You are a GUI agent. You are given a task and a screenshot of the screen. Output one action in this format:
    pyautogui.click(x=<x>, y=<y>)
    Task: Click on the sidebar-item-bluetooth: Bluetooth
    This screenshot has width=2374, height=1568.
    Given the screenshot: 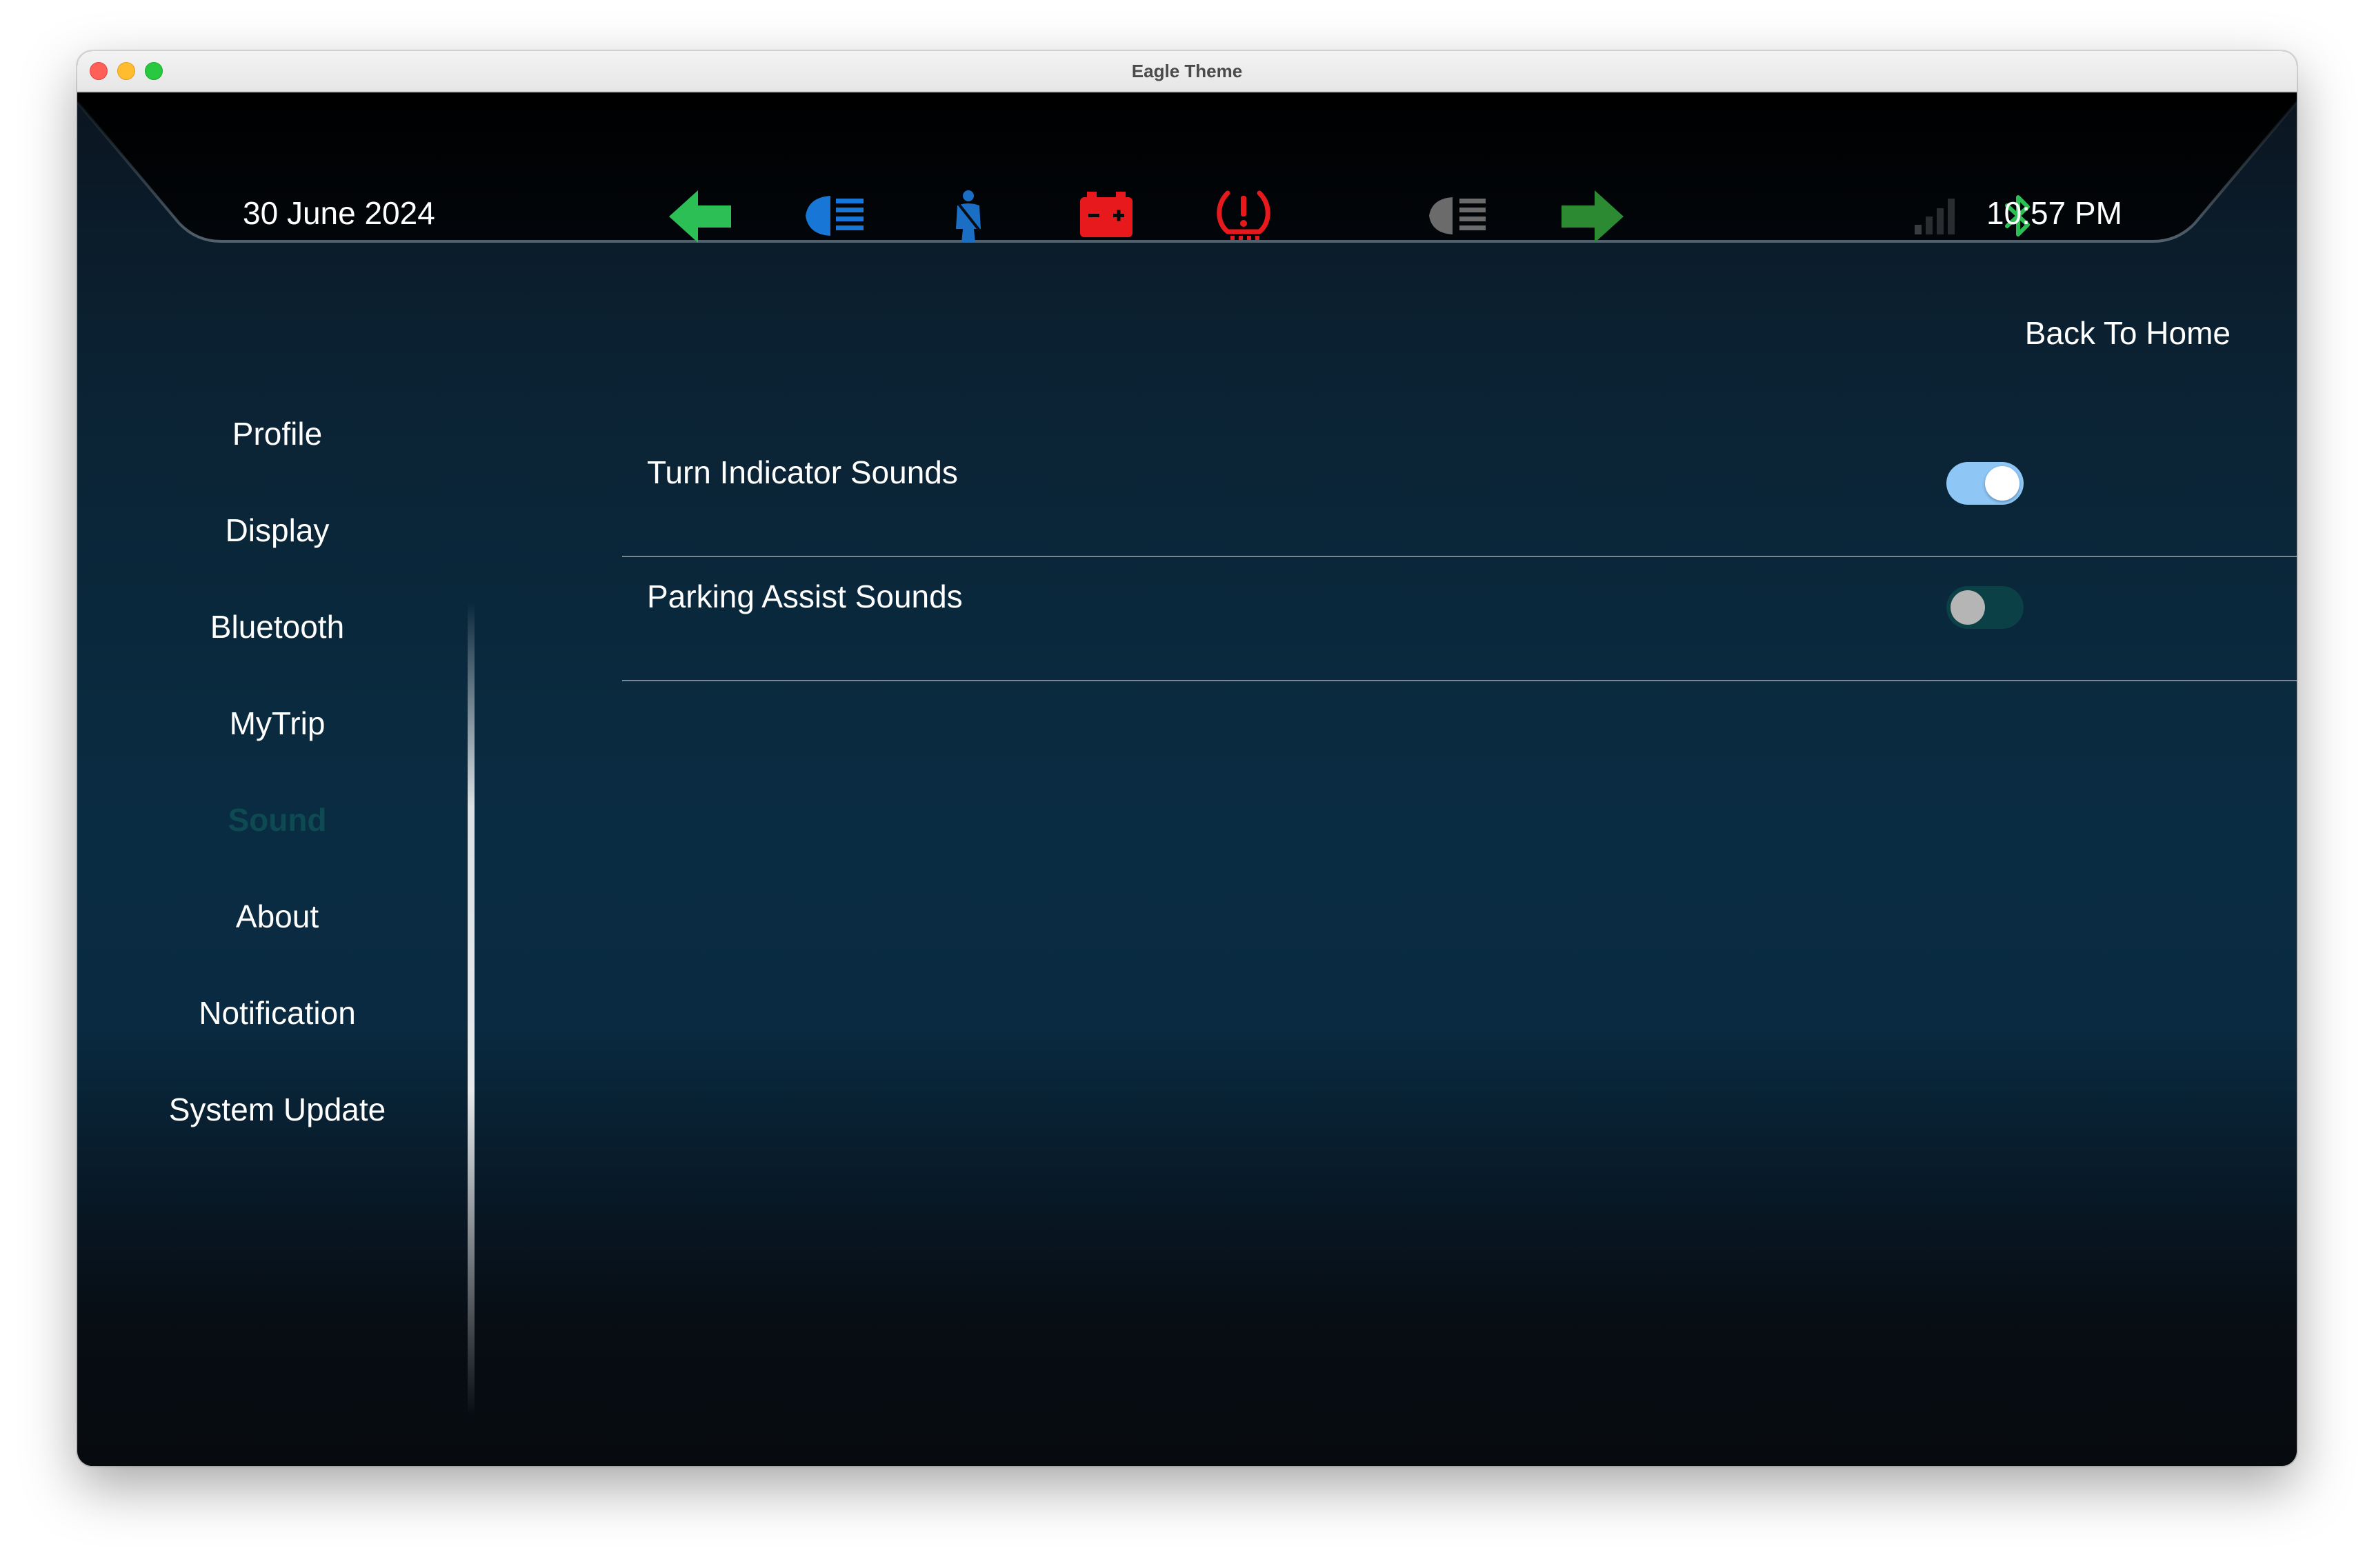 What is the action you would take?
    pyautogui.click(x=277, y=626)
    